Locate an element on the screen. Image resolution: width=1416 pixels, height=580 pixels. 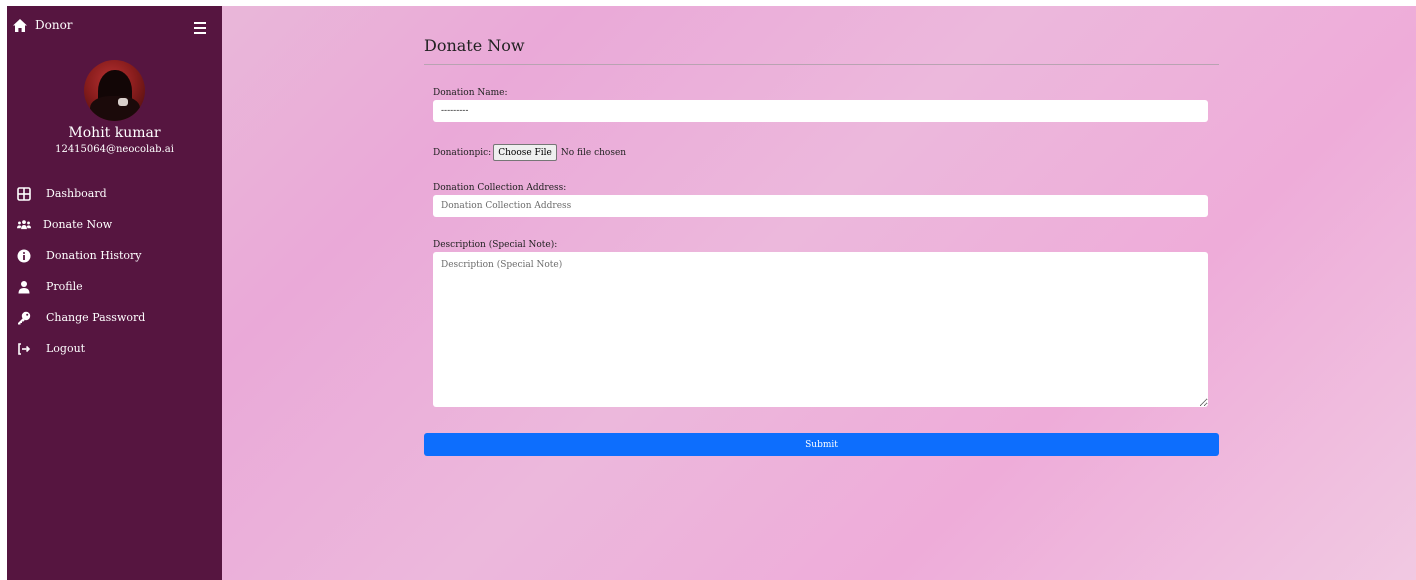
grid-icon is located at coordinates (24, 193).